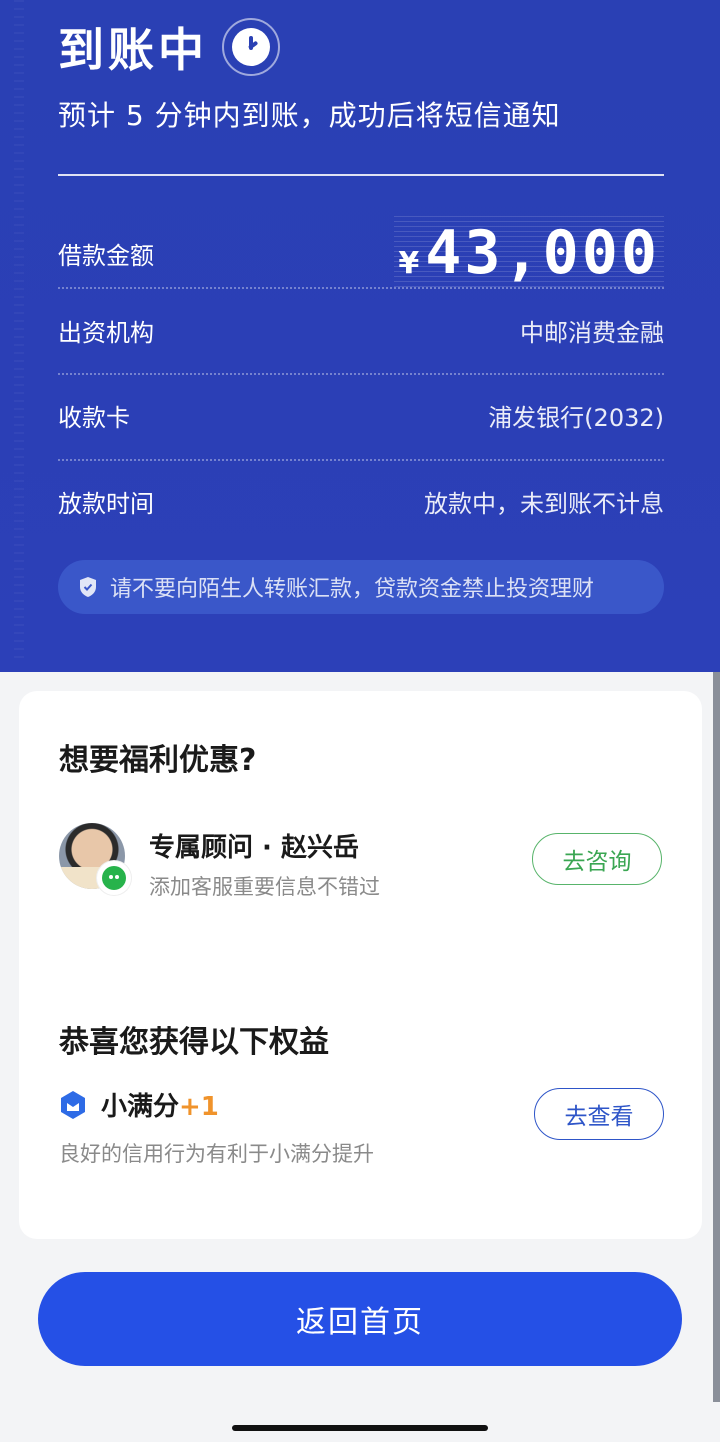 Image resolution: width=720 pixels, height=1442 pixels. Describe the element at coordinates (361, 253) in the screenshot. I see `amount-row: 借款金额 ¥ 43,000` at that location.